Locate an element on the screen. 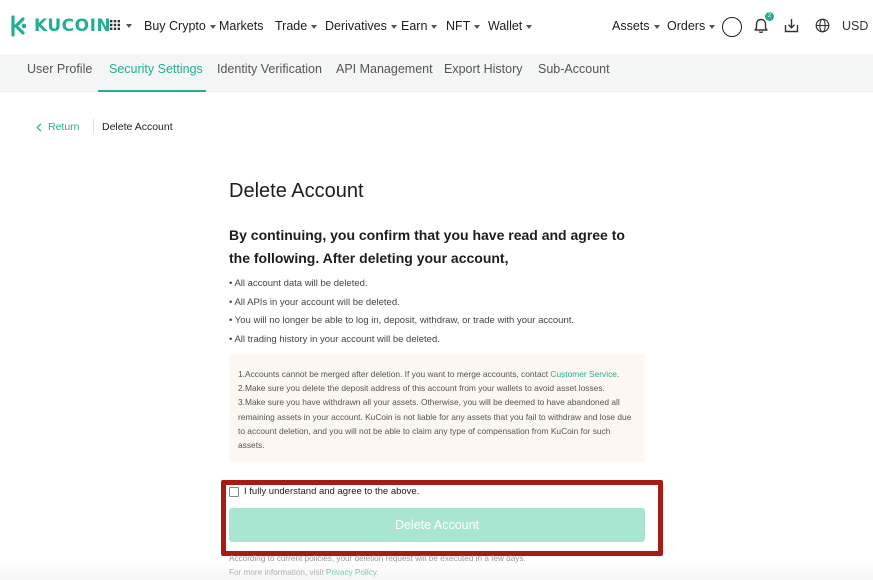  notification-button is located at coordinates (761, 28).